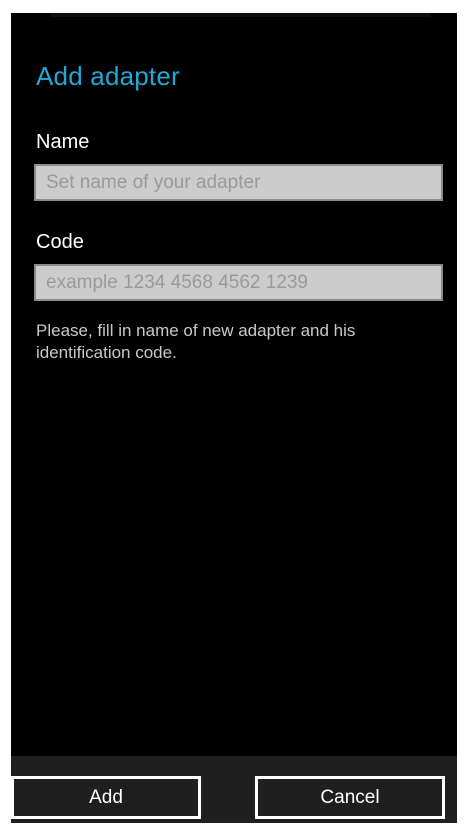  I want to click on cancel-button: Cancel, so click(350, 797).